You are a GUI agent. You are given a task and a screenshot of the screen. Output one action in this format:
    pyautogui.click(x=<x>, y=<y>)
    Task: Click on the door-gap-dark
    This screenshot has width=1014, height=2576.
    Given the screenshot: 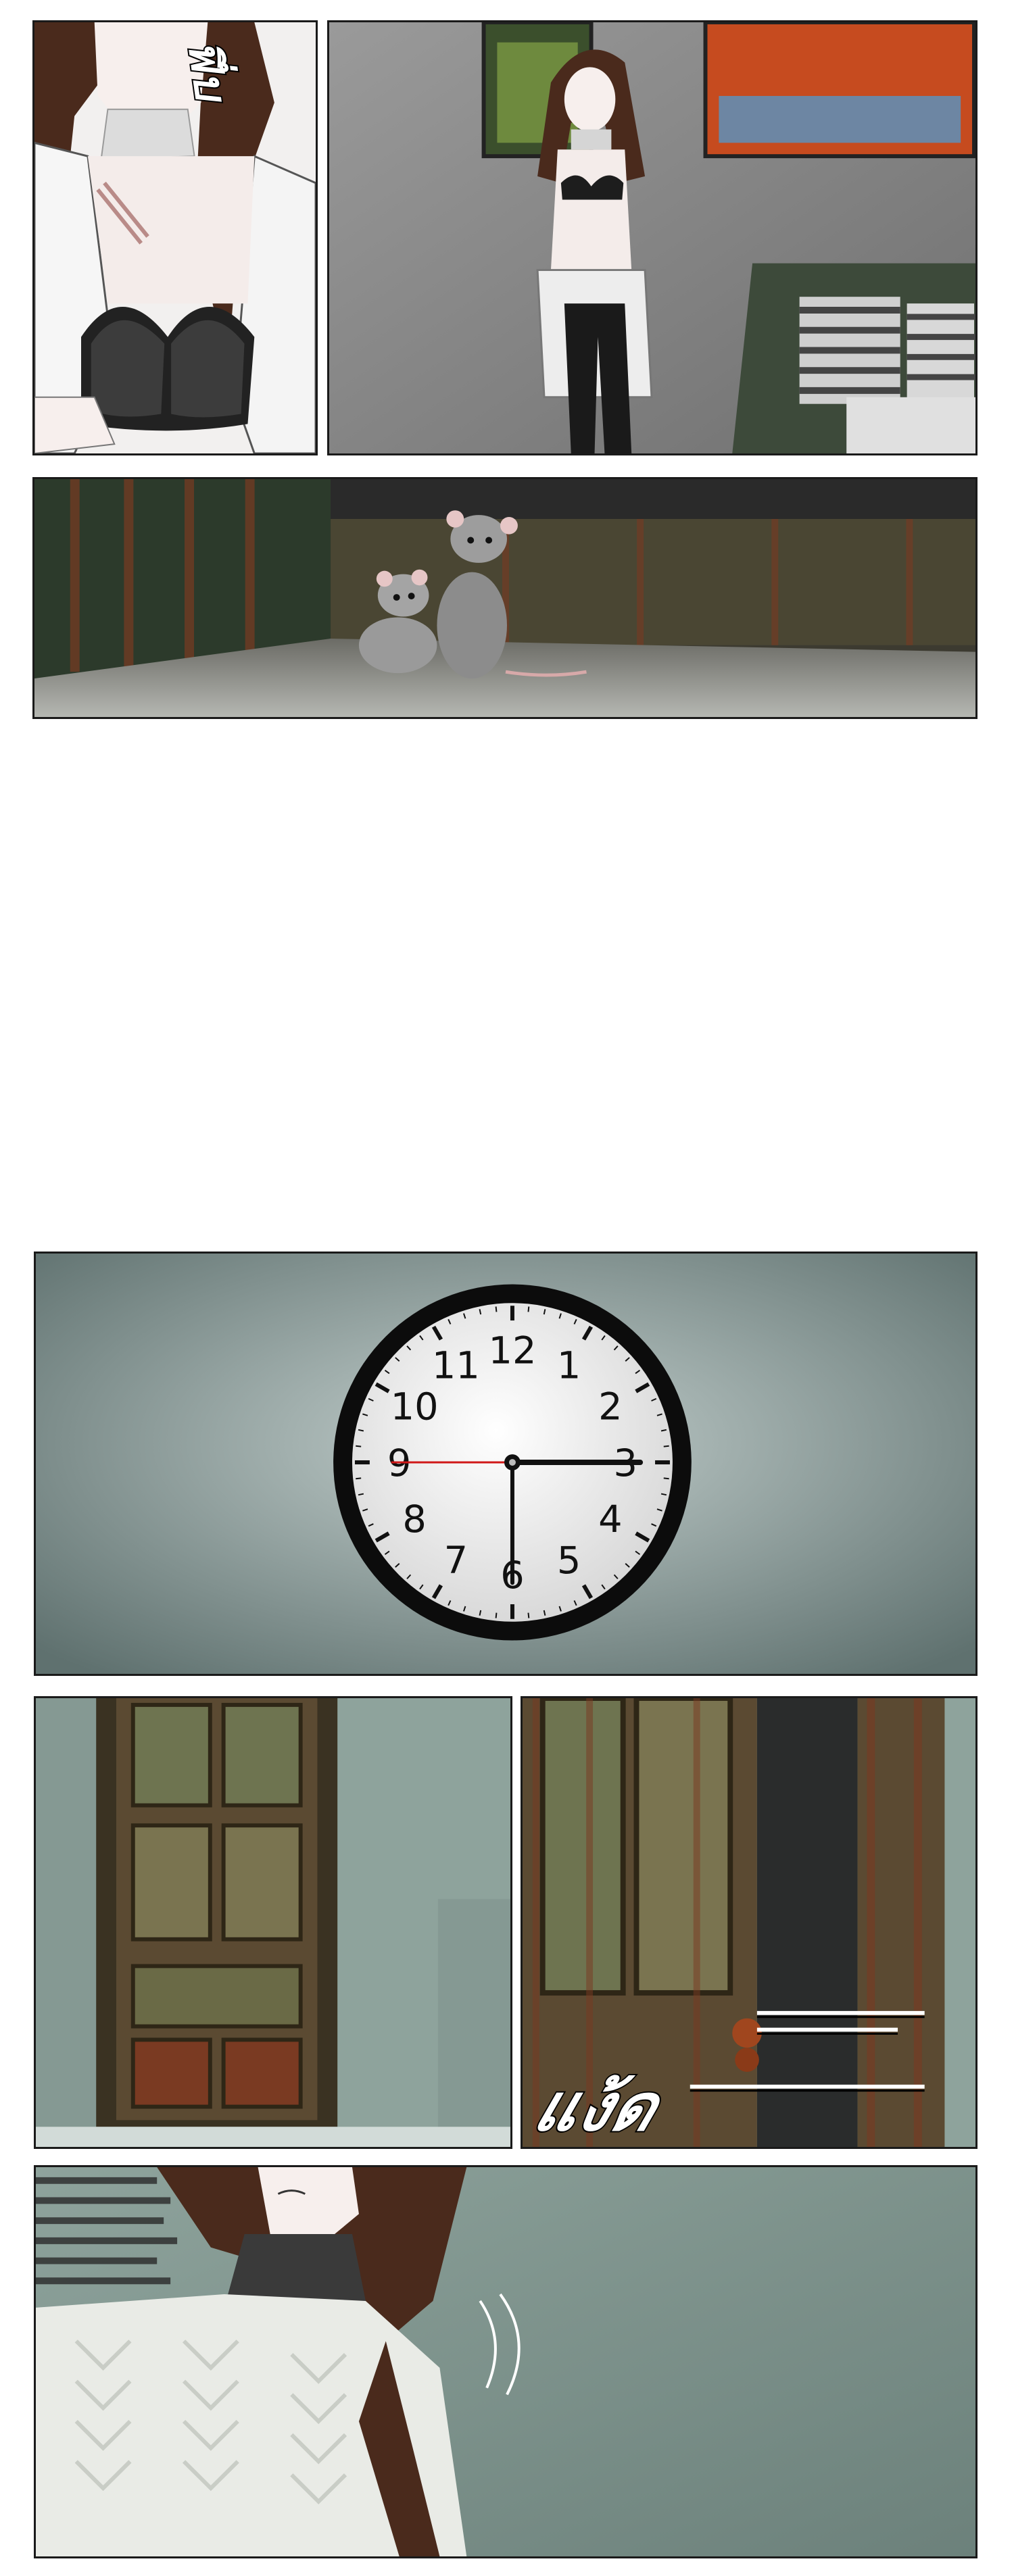 What is the action you would take?
    pyautogui.click(x=807, y=1923)
    